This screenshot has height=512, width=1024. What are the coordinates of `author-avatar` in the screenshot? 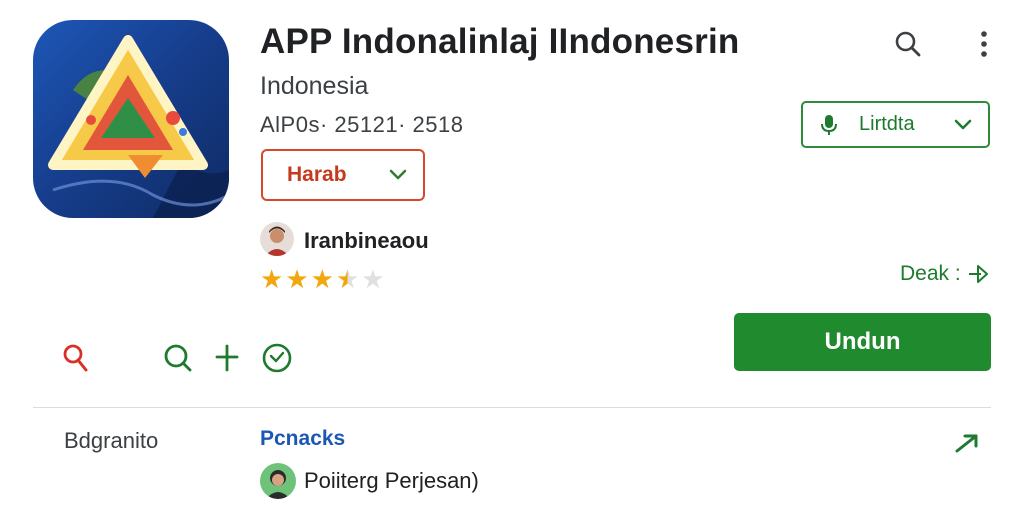 It's located at (278, 481).